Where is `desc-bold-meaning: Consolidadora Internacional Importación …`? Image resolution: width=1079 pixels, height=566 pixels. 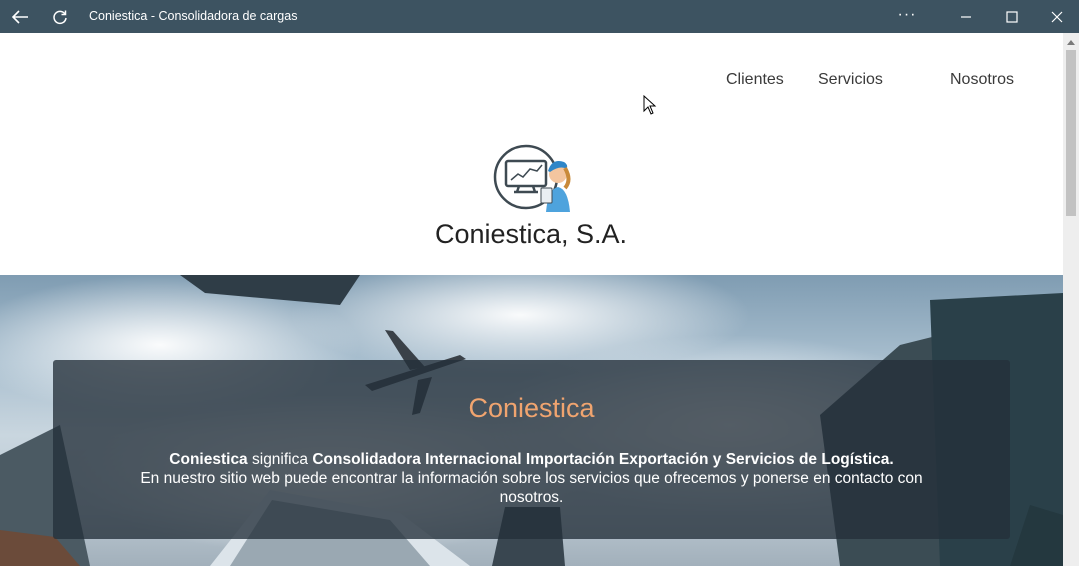 desc-bold-meaning: Consolidadora Internacional Importación … is located at coordinates (603, 459).